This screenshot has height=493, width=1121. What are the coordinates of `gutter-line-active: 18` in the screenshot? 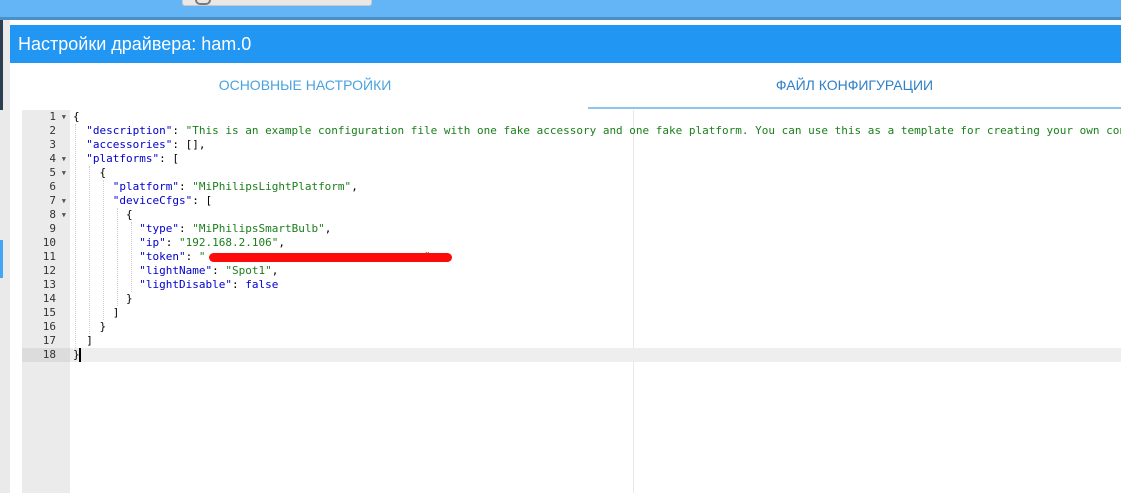 It's located at (46, 355).